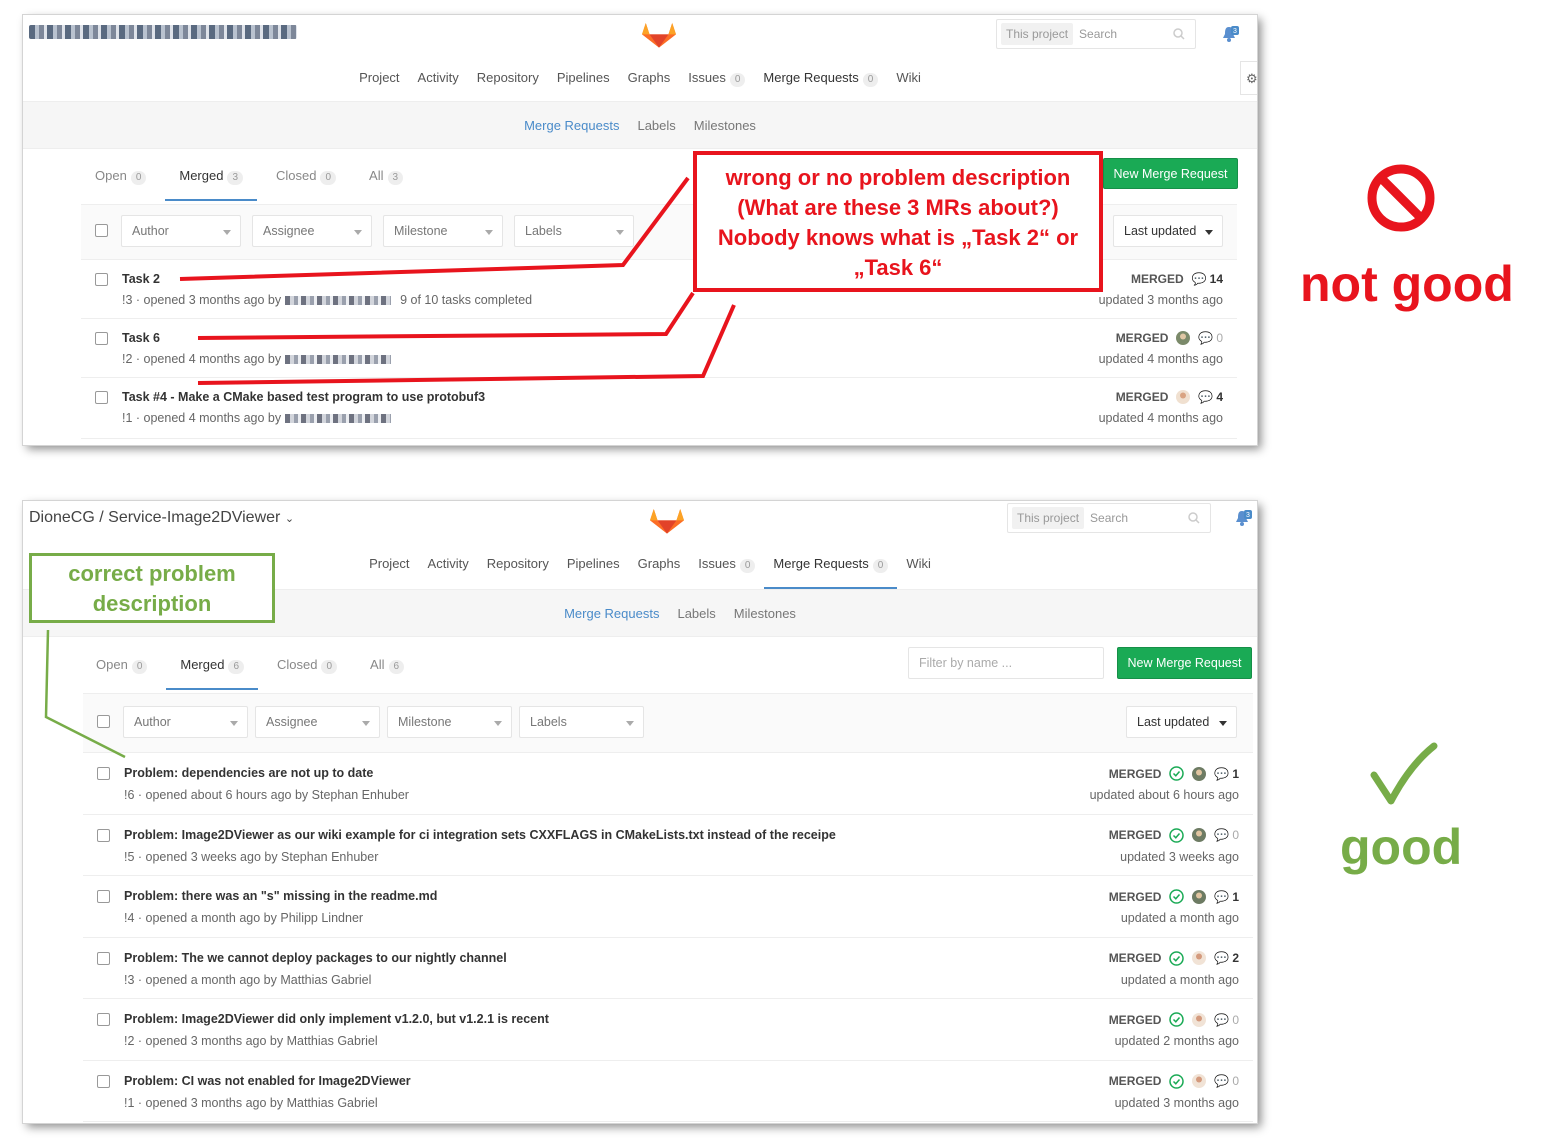 Image resolution: width=1553 pixels, height=1140 pixels. Describe the element at coordinates (163, 32) in the screenshot. I see `project-title-blurred` at that location.